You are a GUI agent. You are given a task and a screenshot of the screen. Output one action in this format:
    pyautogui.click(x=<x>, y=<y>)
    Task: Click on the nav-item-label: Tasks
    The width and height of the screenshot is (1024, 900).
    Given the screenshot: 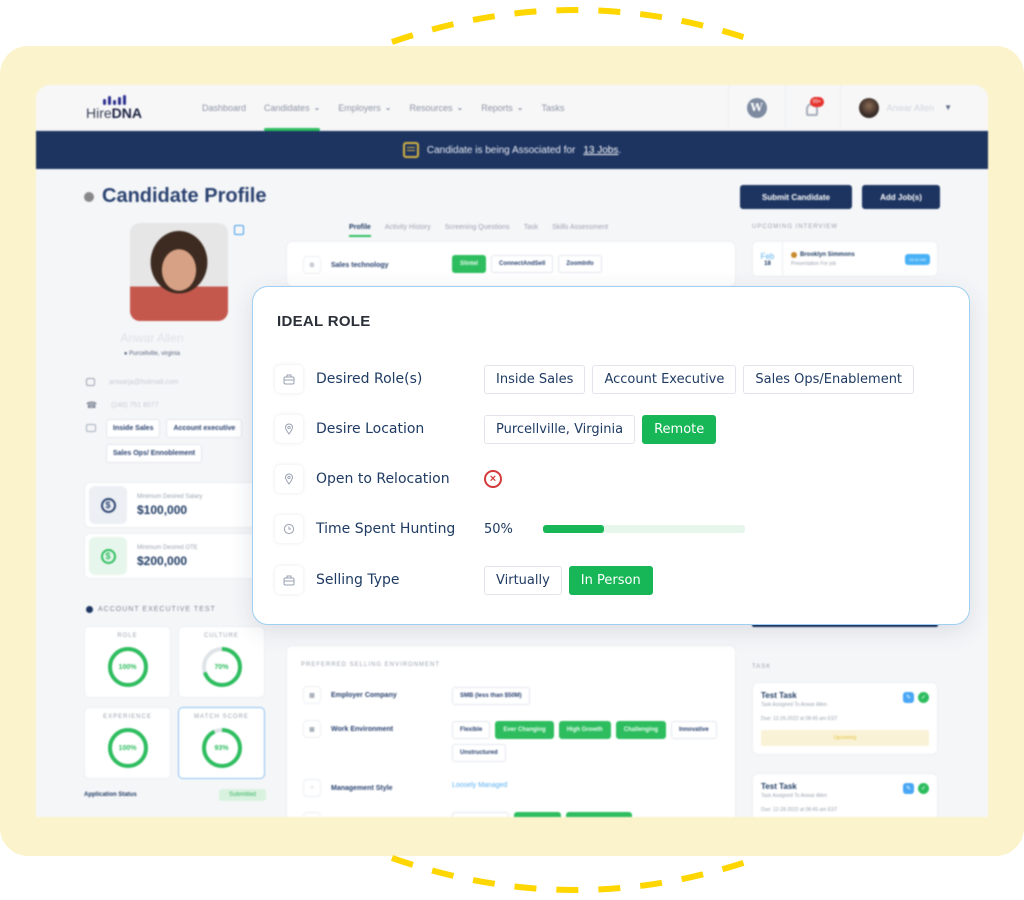 What is the action you would take?
    pyautogui.click(x=553, y=107)
    